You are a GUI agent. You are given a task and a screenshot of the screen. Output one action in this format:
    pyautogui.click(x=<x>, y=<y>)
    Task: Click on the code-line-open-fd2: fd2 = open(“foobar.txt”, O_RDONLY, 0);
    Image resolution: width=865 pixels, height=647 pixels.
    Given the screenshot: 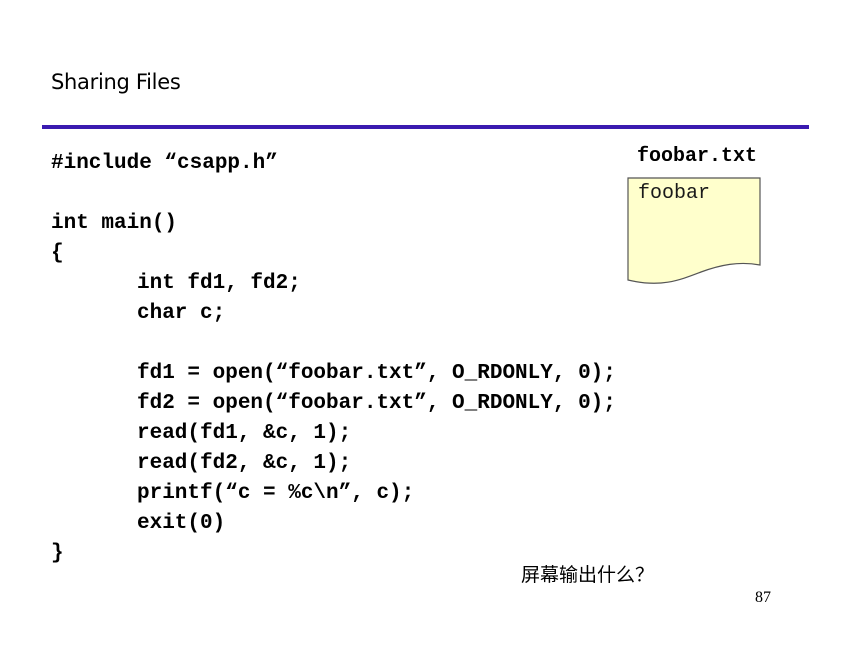 What is the action you would take?
    pyautogui.click(x=376, y=403)
    